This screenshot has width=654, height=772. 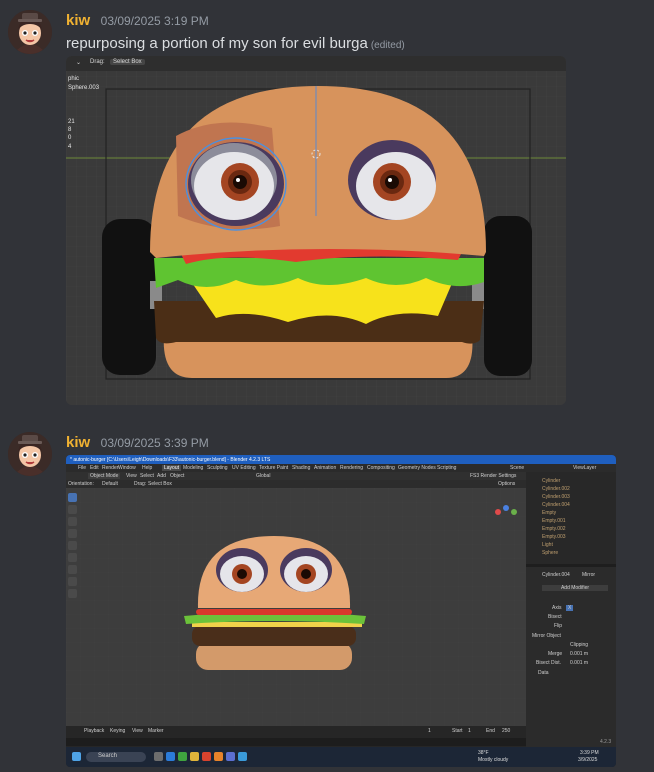 I want to click on cursor-tool-icon, so click(x=72, y=509).